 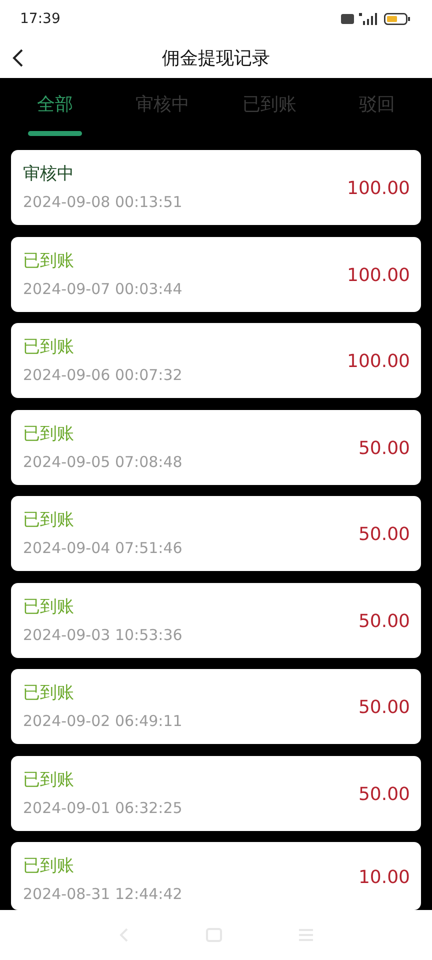 What do you see at coordinates (216, 274) in the screenshot?
I see `record-card: 已到账 2024-09-07 00:03:44 100.00` at bounding box center [216, 274].